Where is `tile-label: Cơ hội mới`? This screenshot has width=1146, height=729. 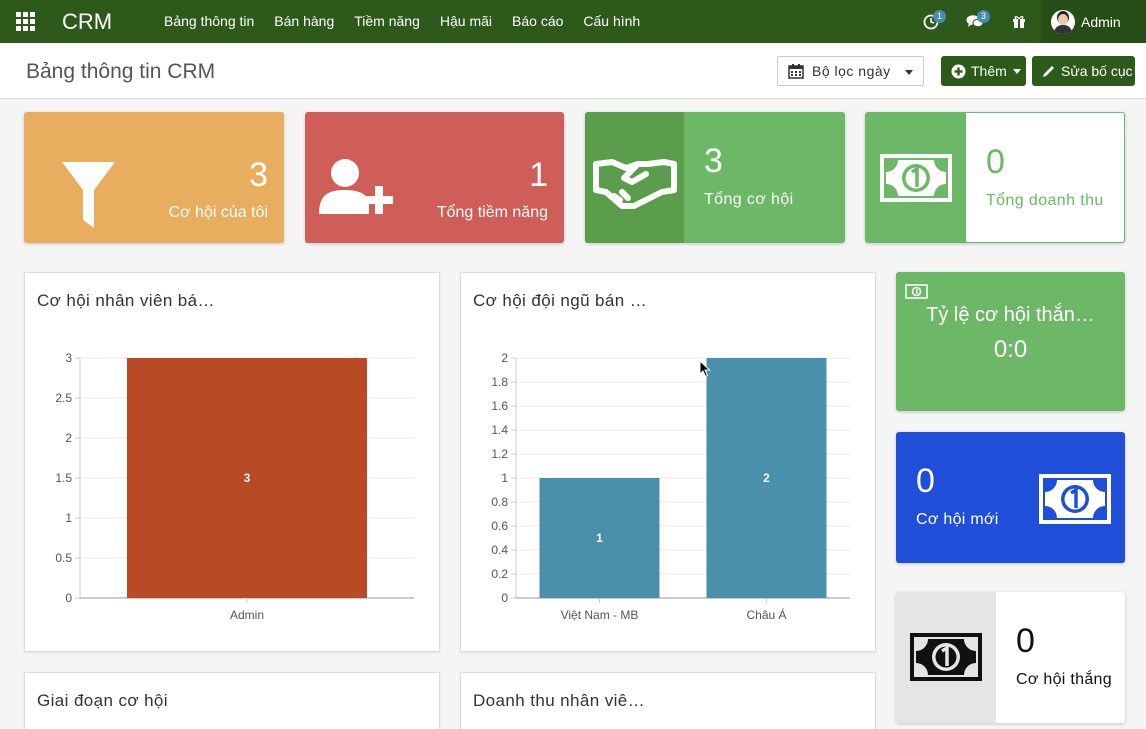 tile-label: Cơ hội mới is located at coordinates (957, 519).